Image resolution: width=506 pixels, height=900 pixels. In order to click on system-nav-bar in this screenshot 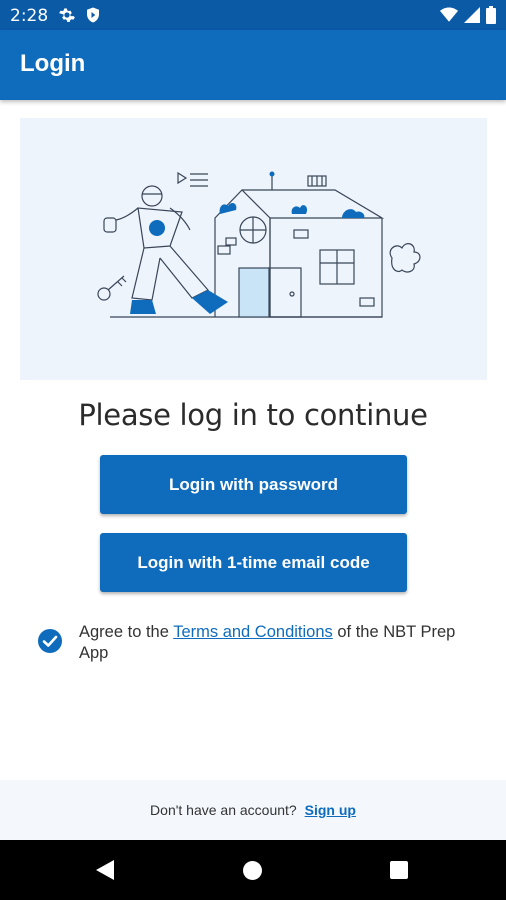, I will do `click(253, 870)`.